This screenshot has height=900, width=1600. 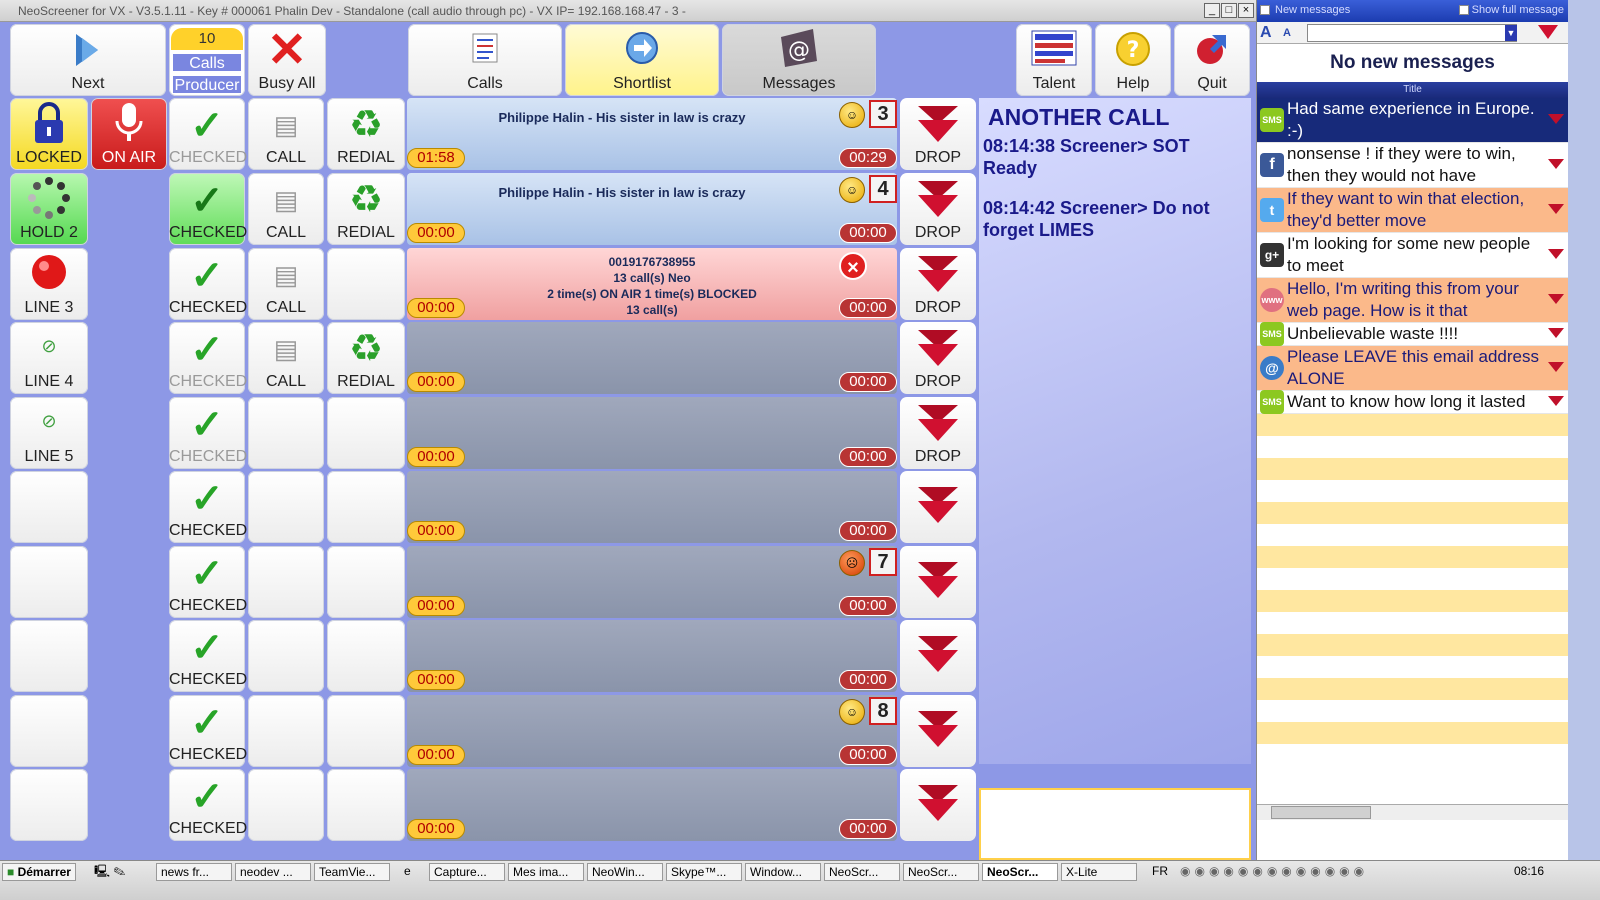 What do you see at coordinates (1511, 33) in the screenshot?
I see `chevron-down-icon: ▼` at bounding box center [1511, 33].